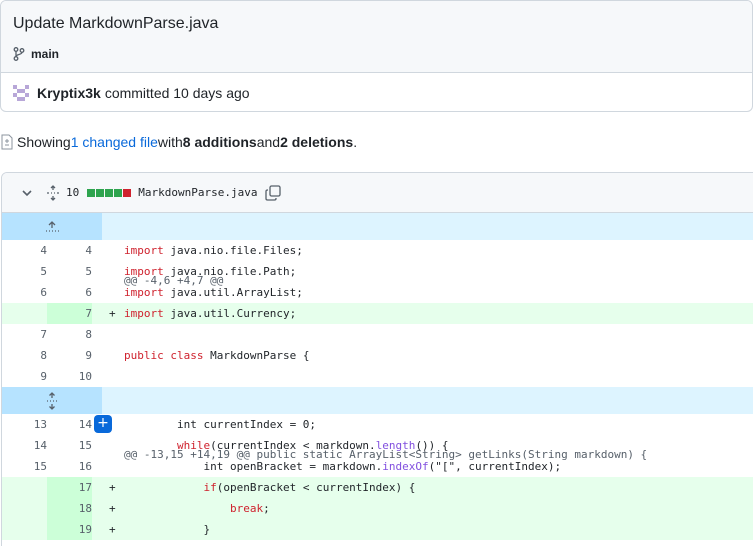 The image size is (753, 546). Describe the element at coordinates (377, 334) in the screenshot. I see `diff-line: 78` at that location.